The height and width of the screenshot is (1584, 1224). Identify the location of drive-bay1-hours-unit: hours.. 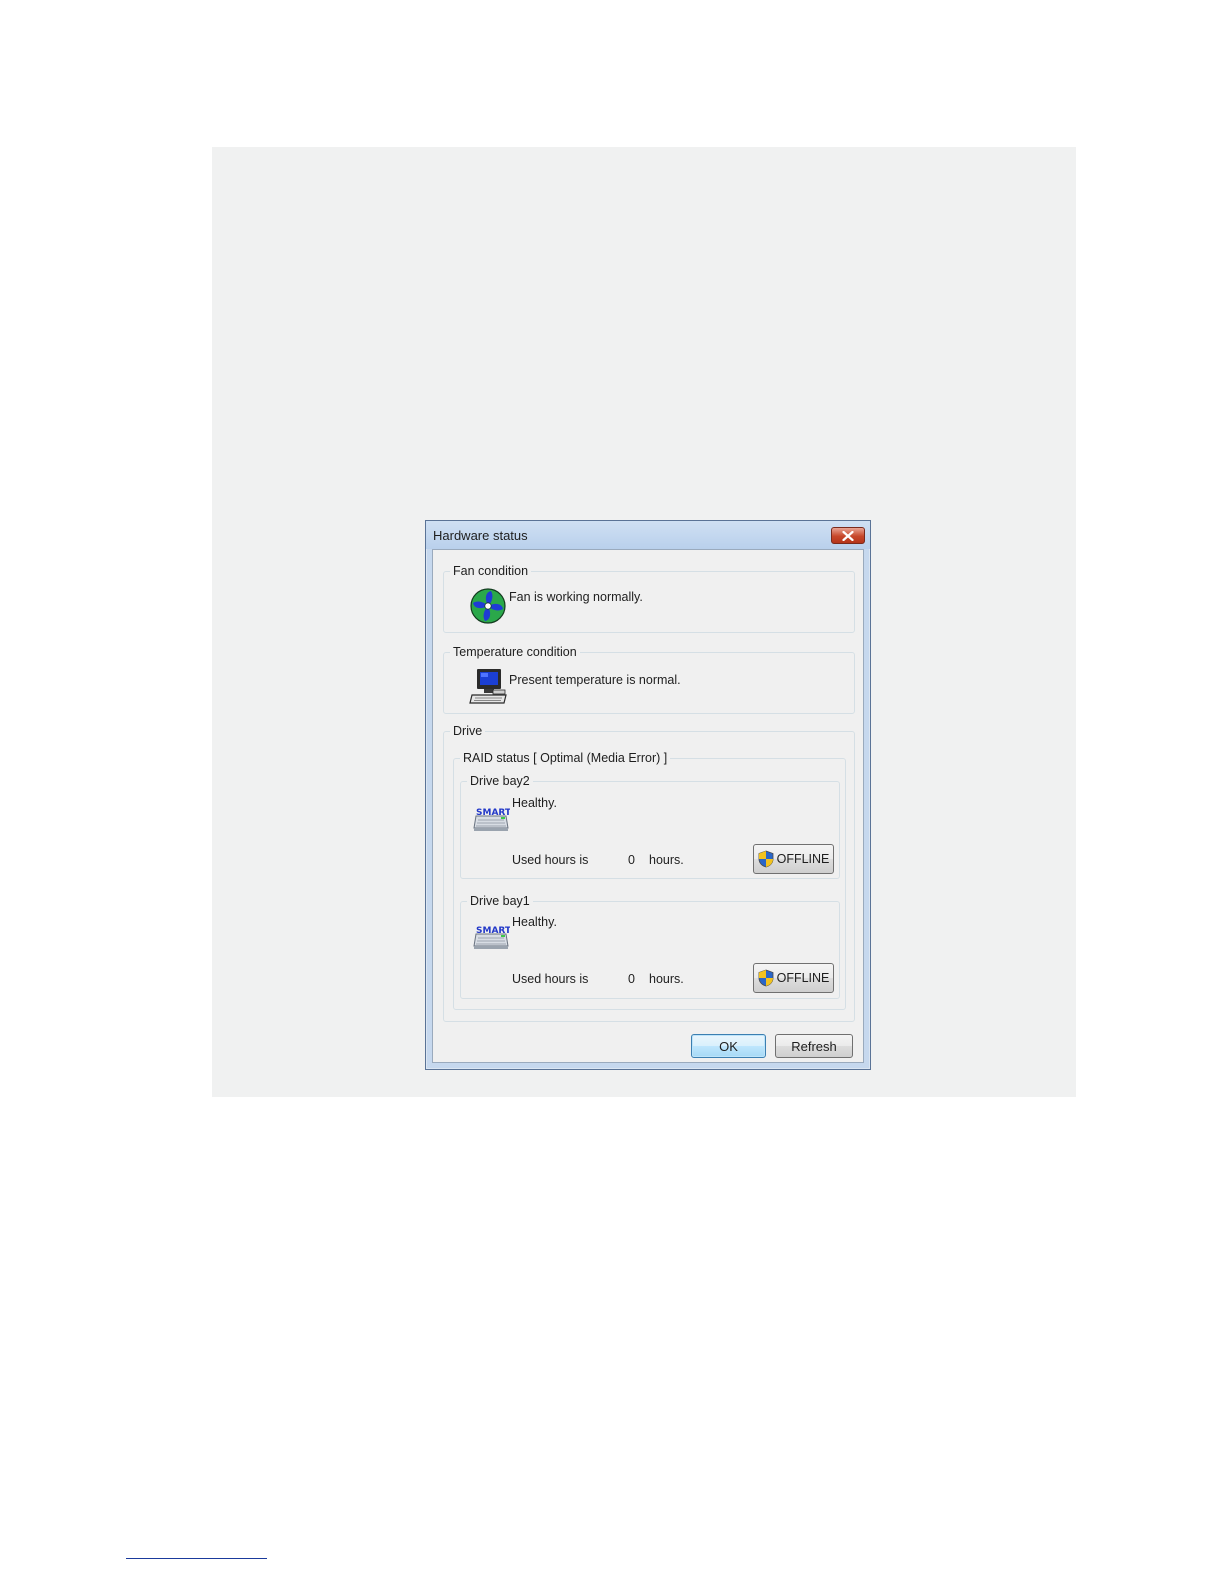
(666, 979).